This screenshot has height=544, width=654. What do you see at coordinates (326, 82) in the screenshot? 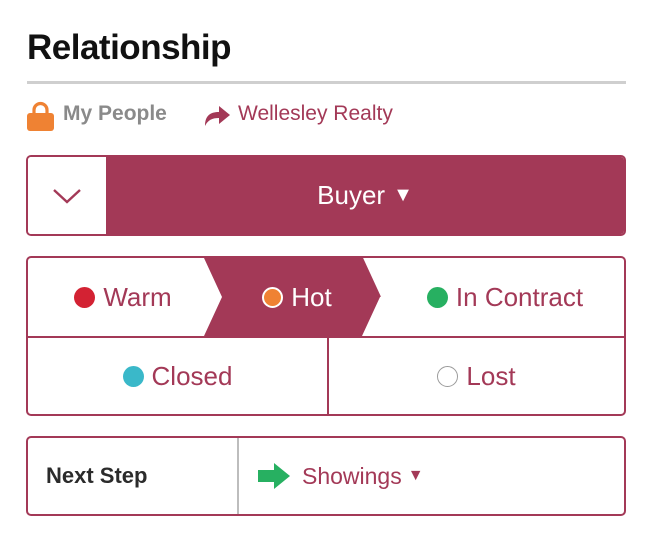
I see `title-divider` at bounding box center [326, 82].